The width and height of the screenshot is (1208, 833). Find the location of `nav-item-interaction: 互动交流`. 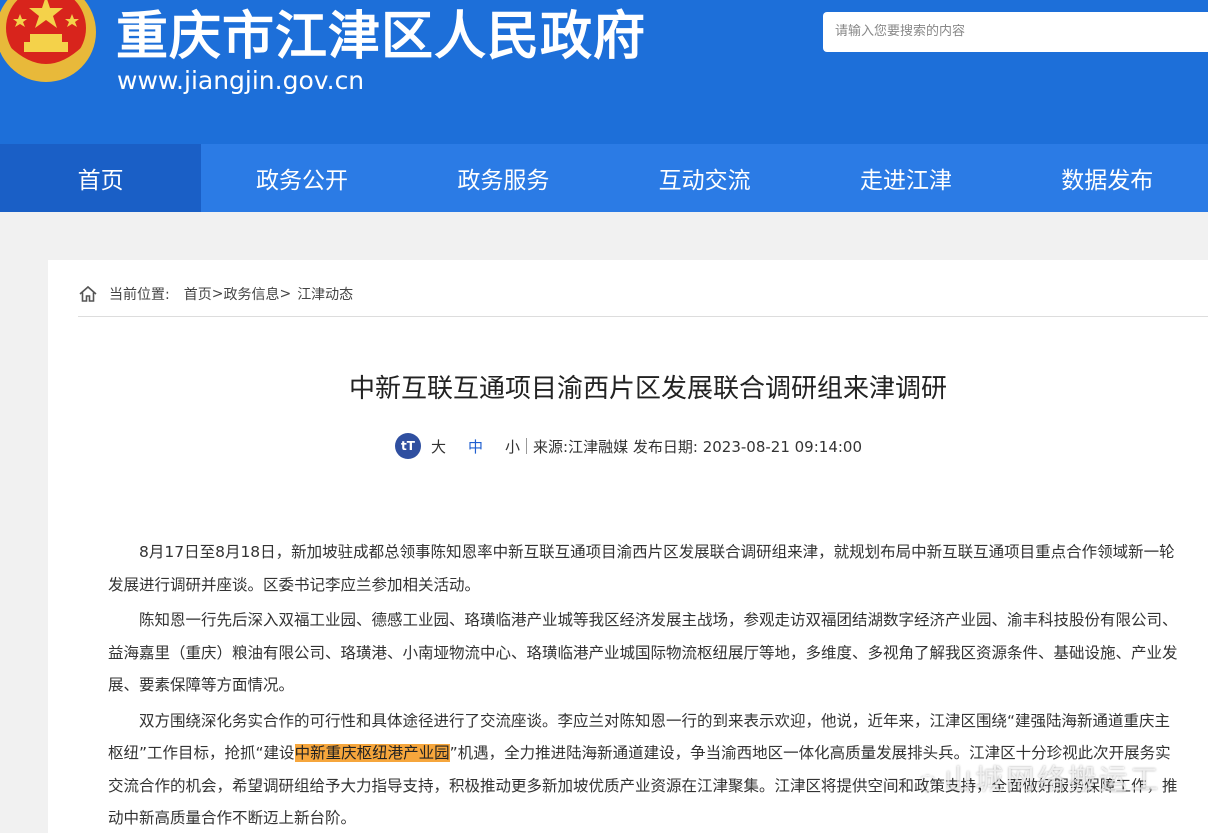

nav-item-interaction: 互动交流 is located at coordinates (704, 178).